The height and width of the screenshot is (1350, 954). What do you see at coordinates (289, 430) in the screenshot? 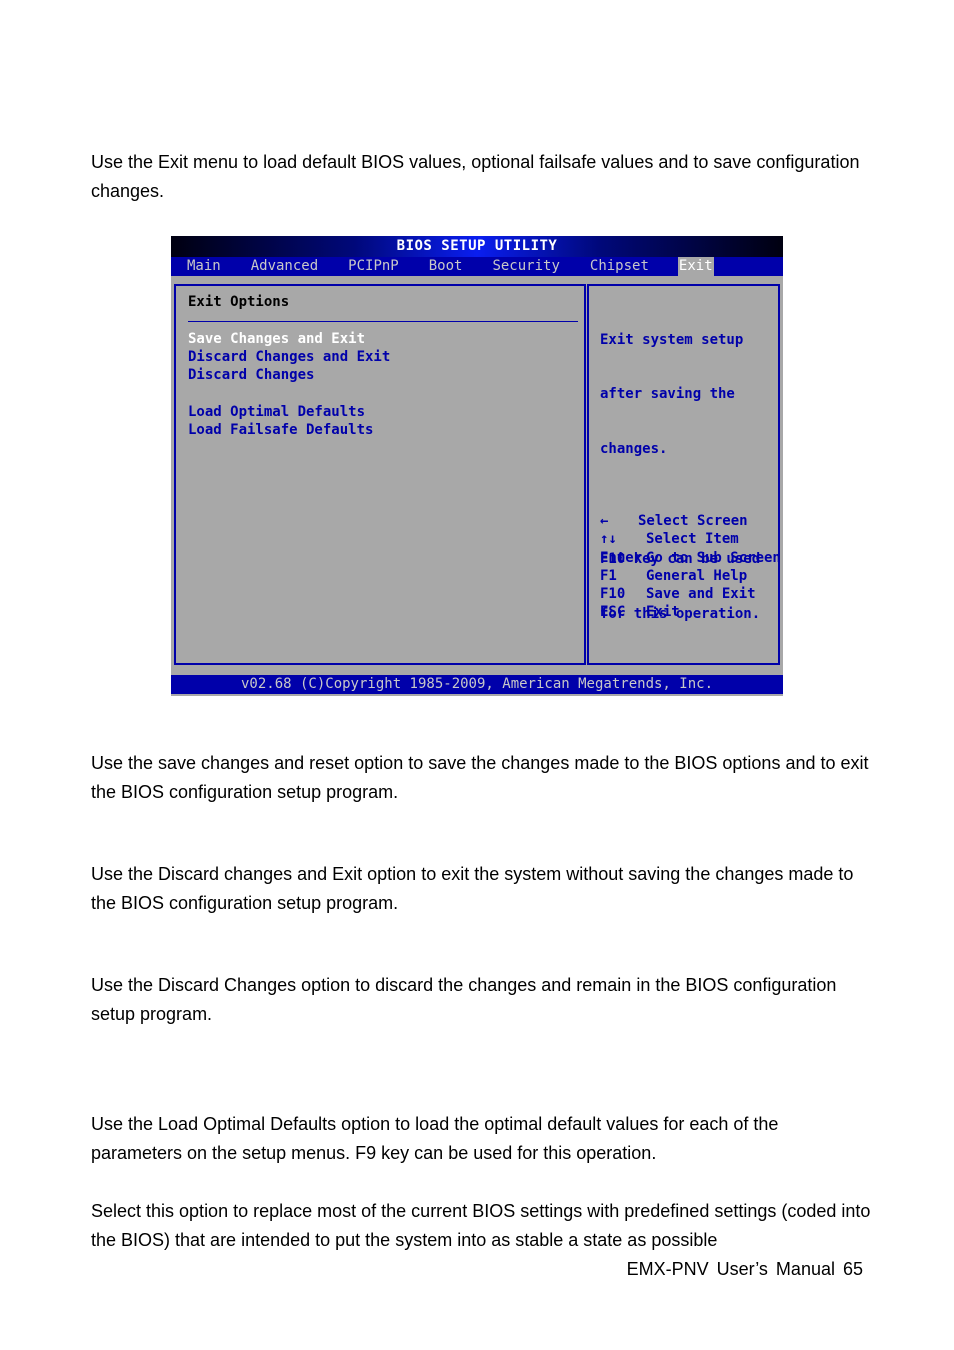
I see `menu-item-load-failsafe-defaults: Load Failsafe Defaults` at bounding box center [289, 430].